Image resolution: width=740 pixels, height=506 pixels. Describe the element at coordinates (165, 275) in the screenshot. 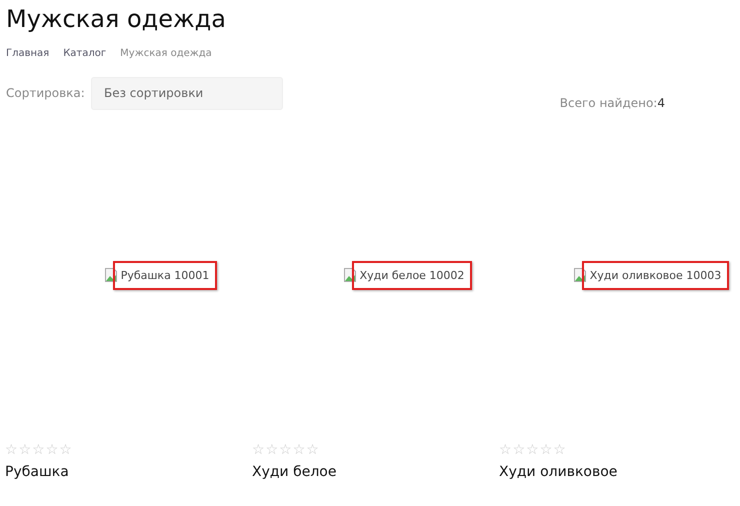

I see `image-alt-text: Рубашка 10001` at that location.